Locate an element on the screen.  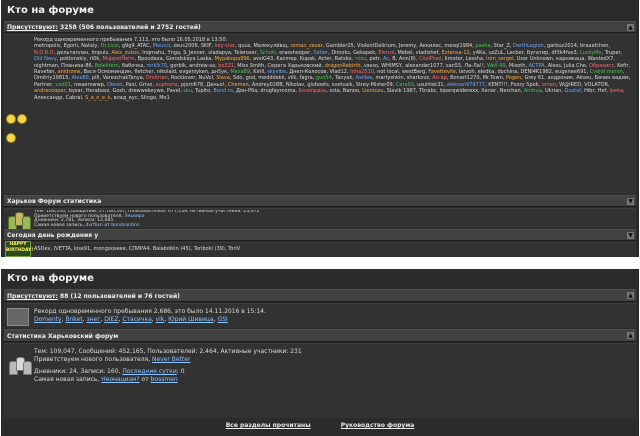
user-link: WHIMSY is located at coordinates (391, 66).